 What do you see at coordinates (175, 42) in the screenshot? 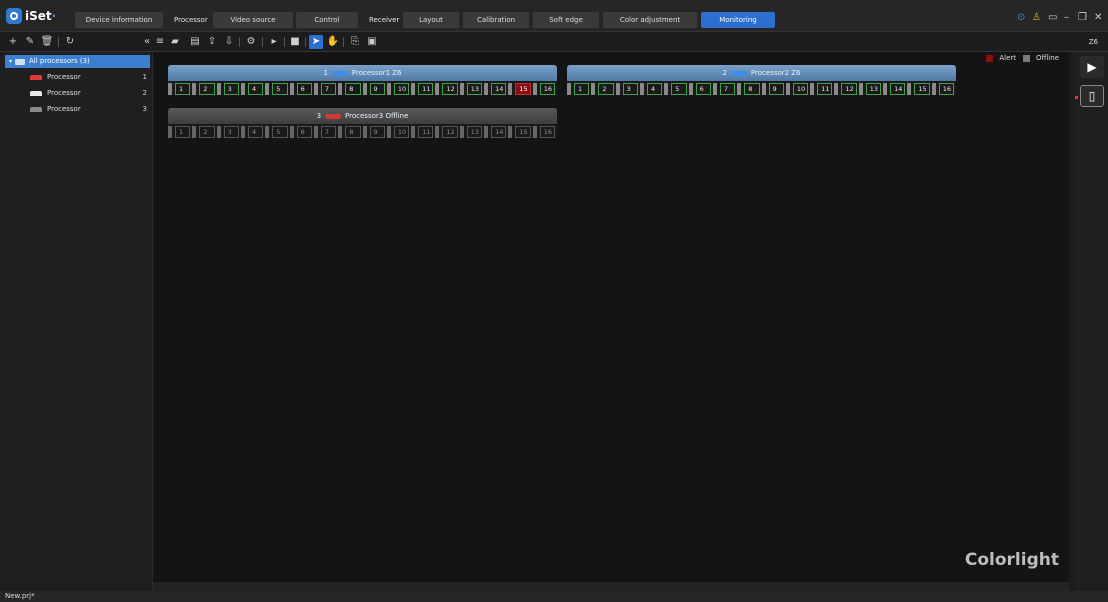
I see `open-folder-icon: ▰` at bounding box center [175, 42].